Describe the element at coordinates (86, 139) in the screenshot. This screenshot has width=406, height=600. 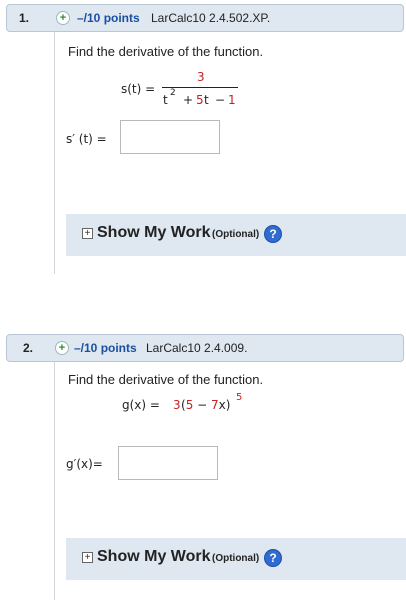
I see `answer-label: s′ (t) =` at that location.